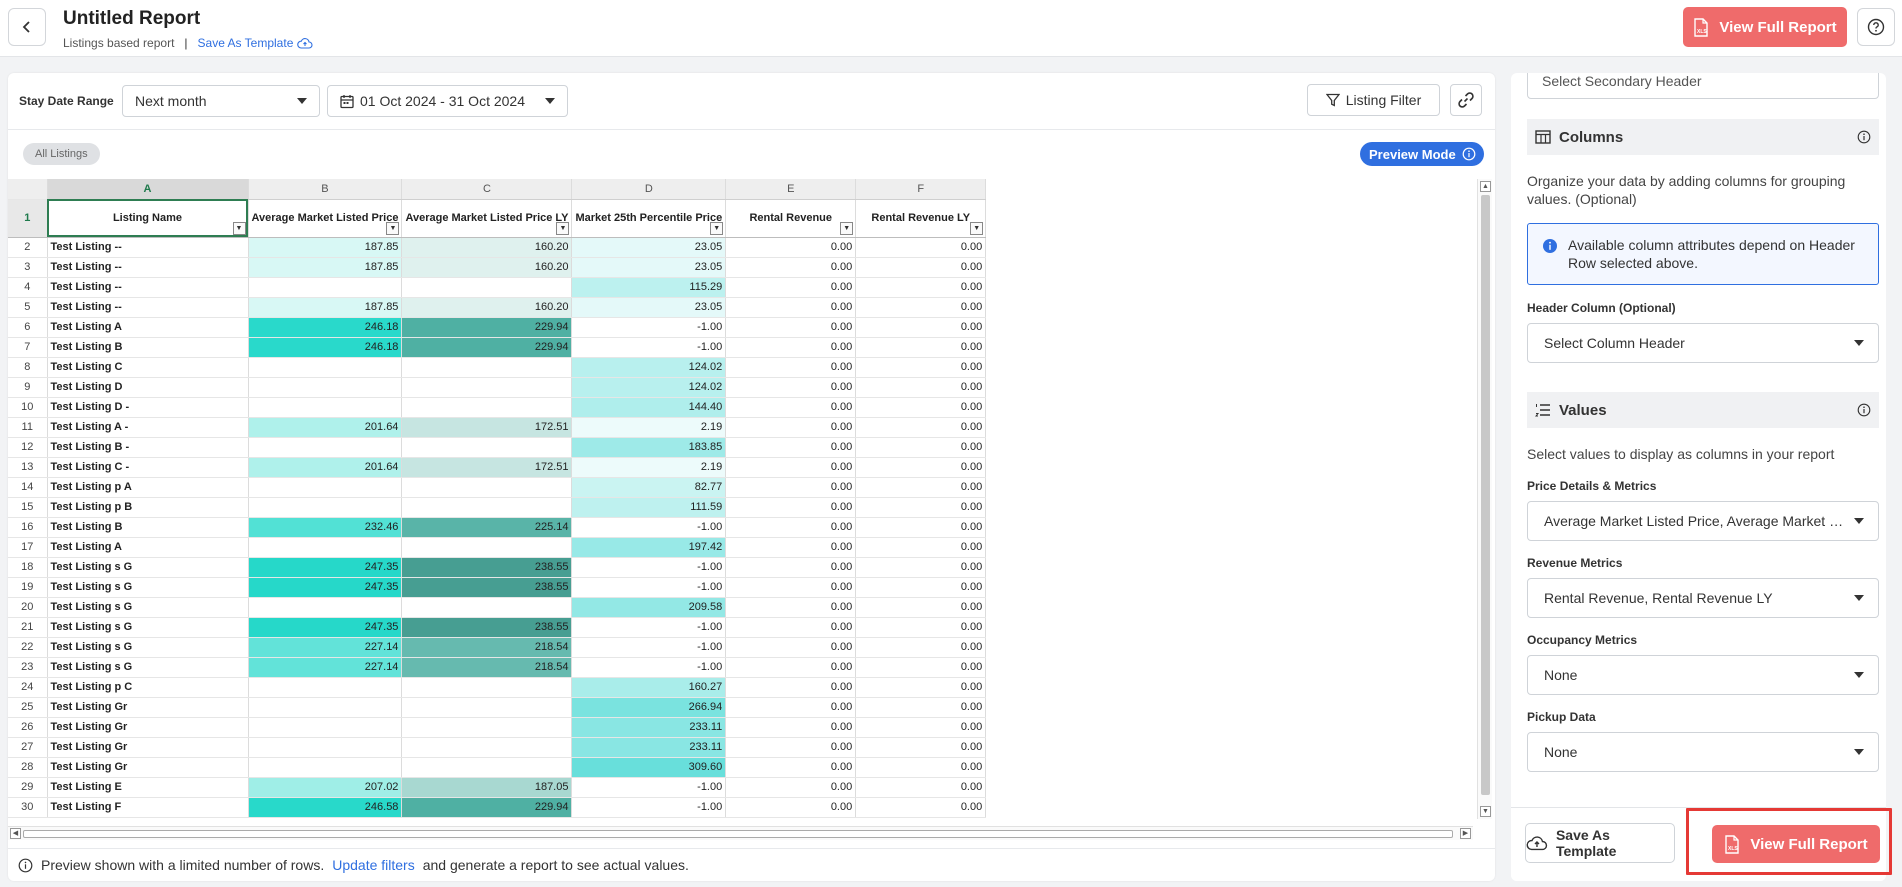 This screenshot has width=1902, height=887. I want to click on row-number: 17, so click(28, 547).